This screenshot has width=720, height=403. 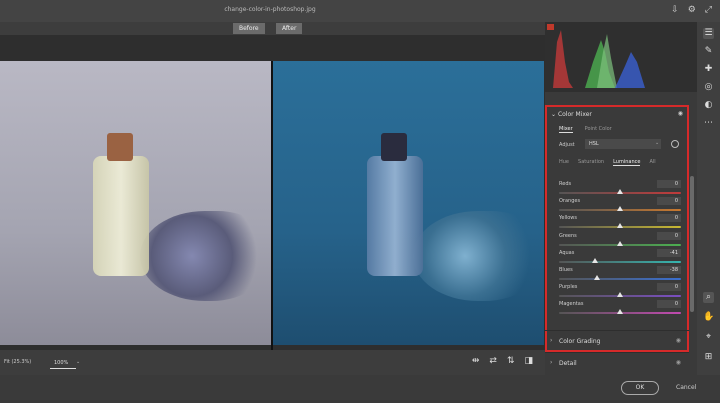 I want to click on before-after-labels: Before After, so click(x=272, y=28).